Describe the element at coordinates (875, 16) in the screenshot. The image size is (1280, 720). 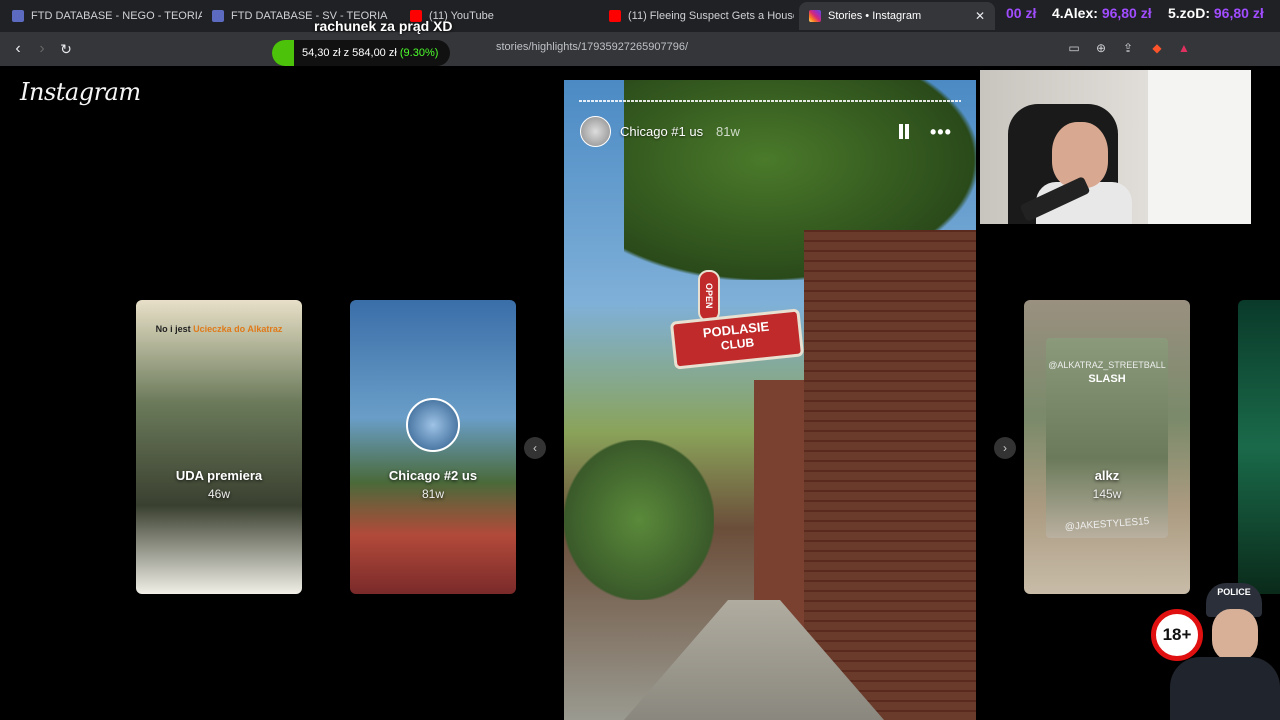
I see `tab-title: Stories • Instagram` at that location.